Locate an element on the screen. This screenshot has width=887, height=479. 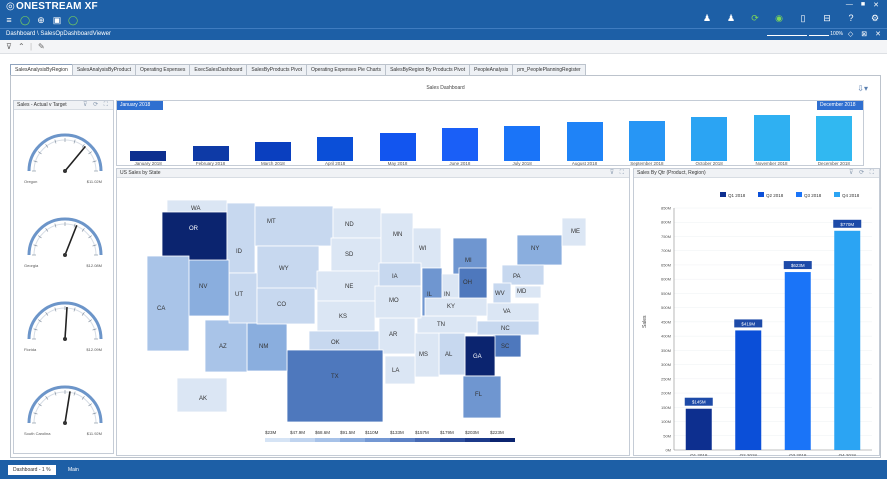
export-icon: ⇩▾ is located at coordinates (862, 88).